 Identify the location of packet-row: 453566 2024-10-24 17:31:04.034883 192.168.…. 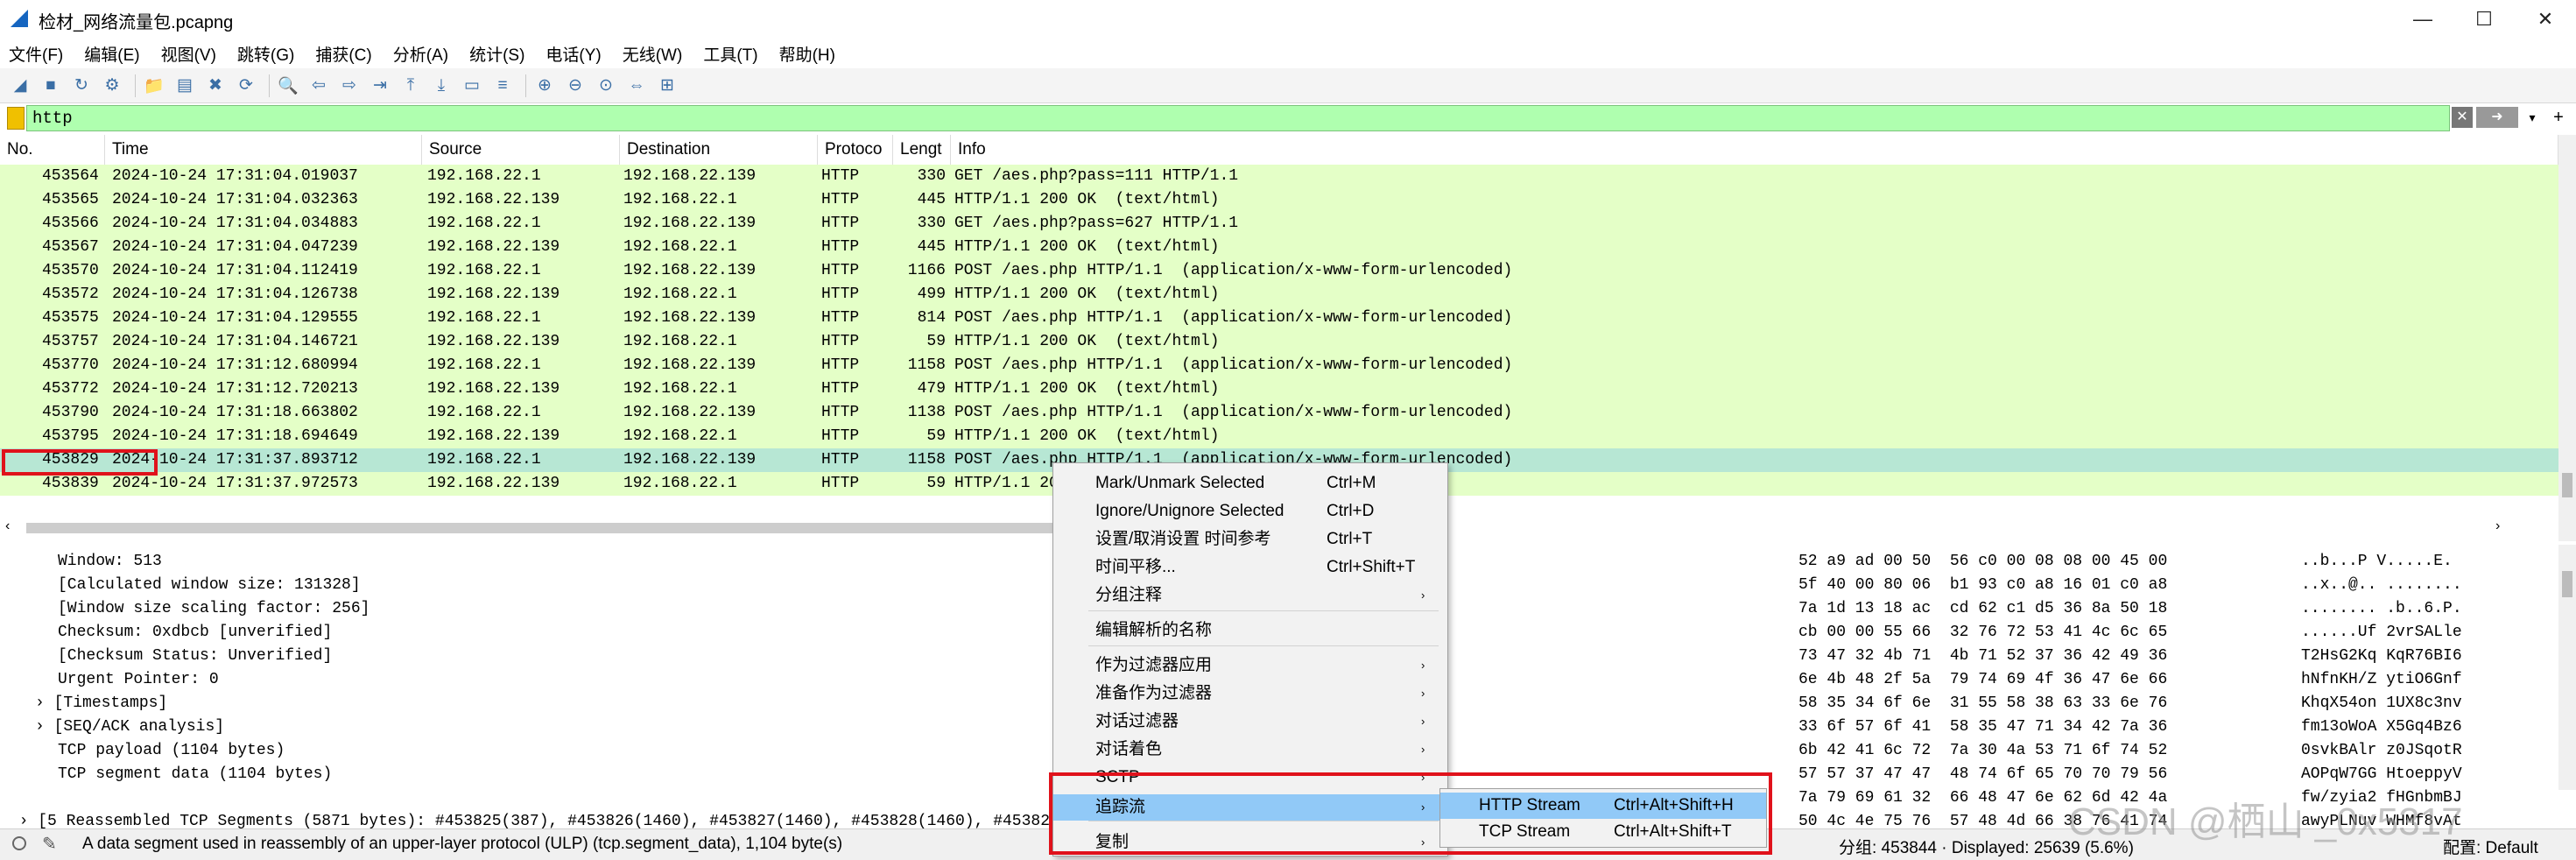
(1279, 224).